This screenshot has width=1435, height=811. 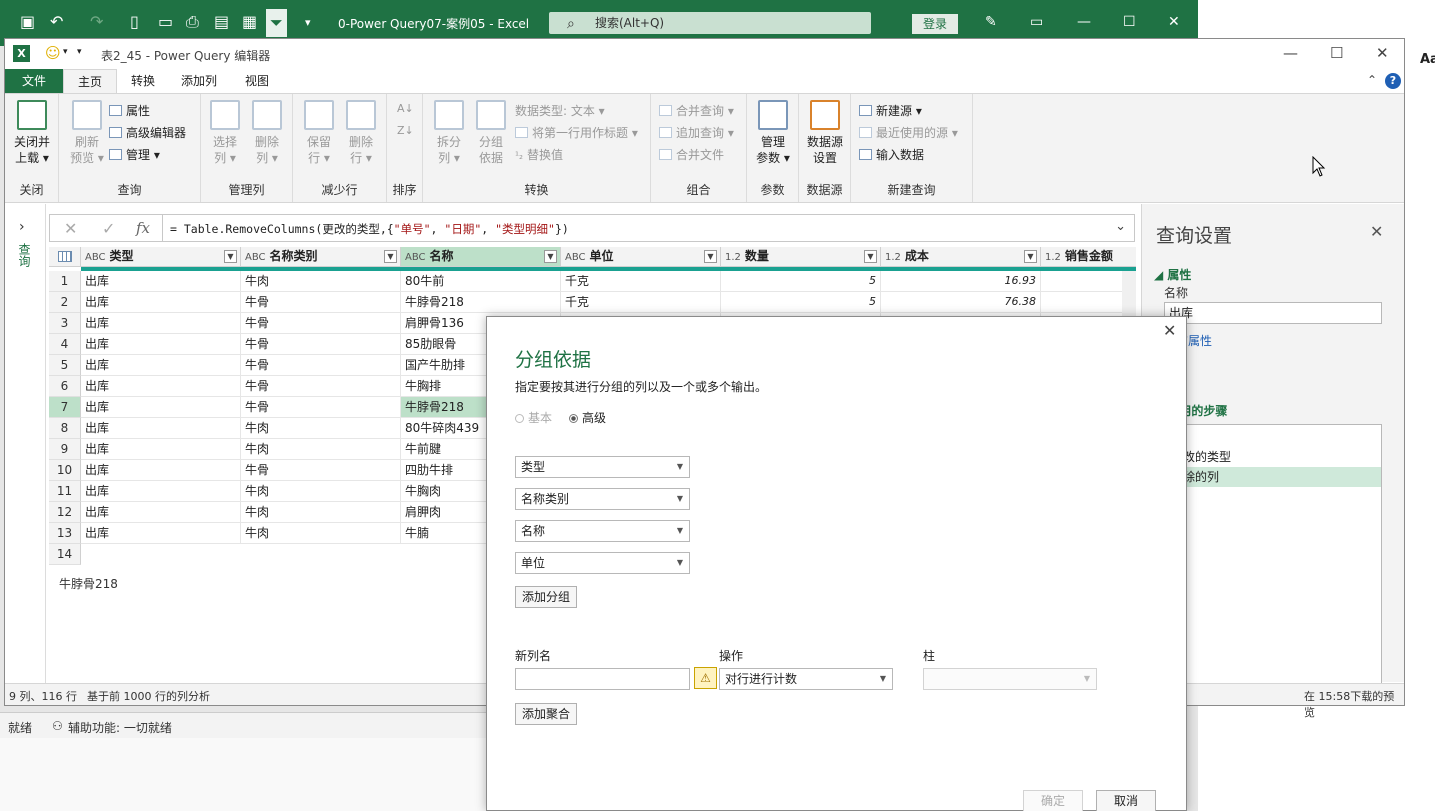 I want to click on sort-ascending-icon: A↓, so click(x=405, y=108).